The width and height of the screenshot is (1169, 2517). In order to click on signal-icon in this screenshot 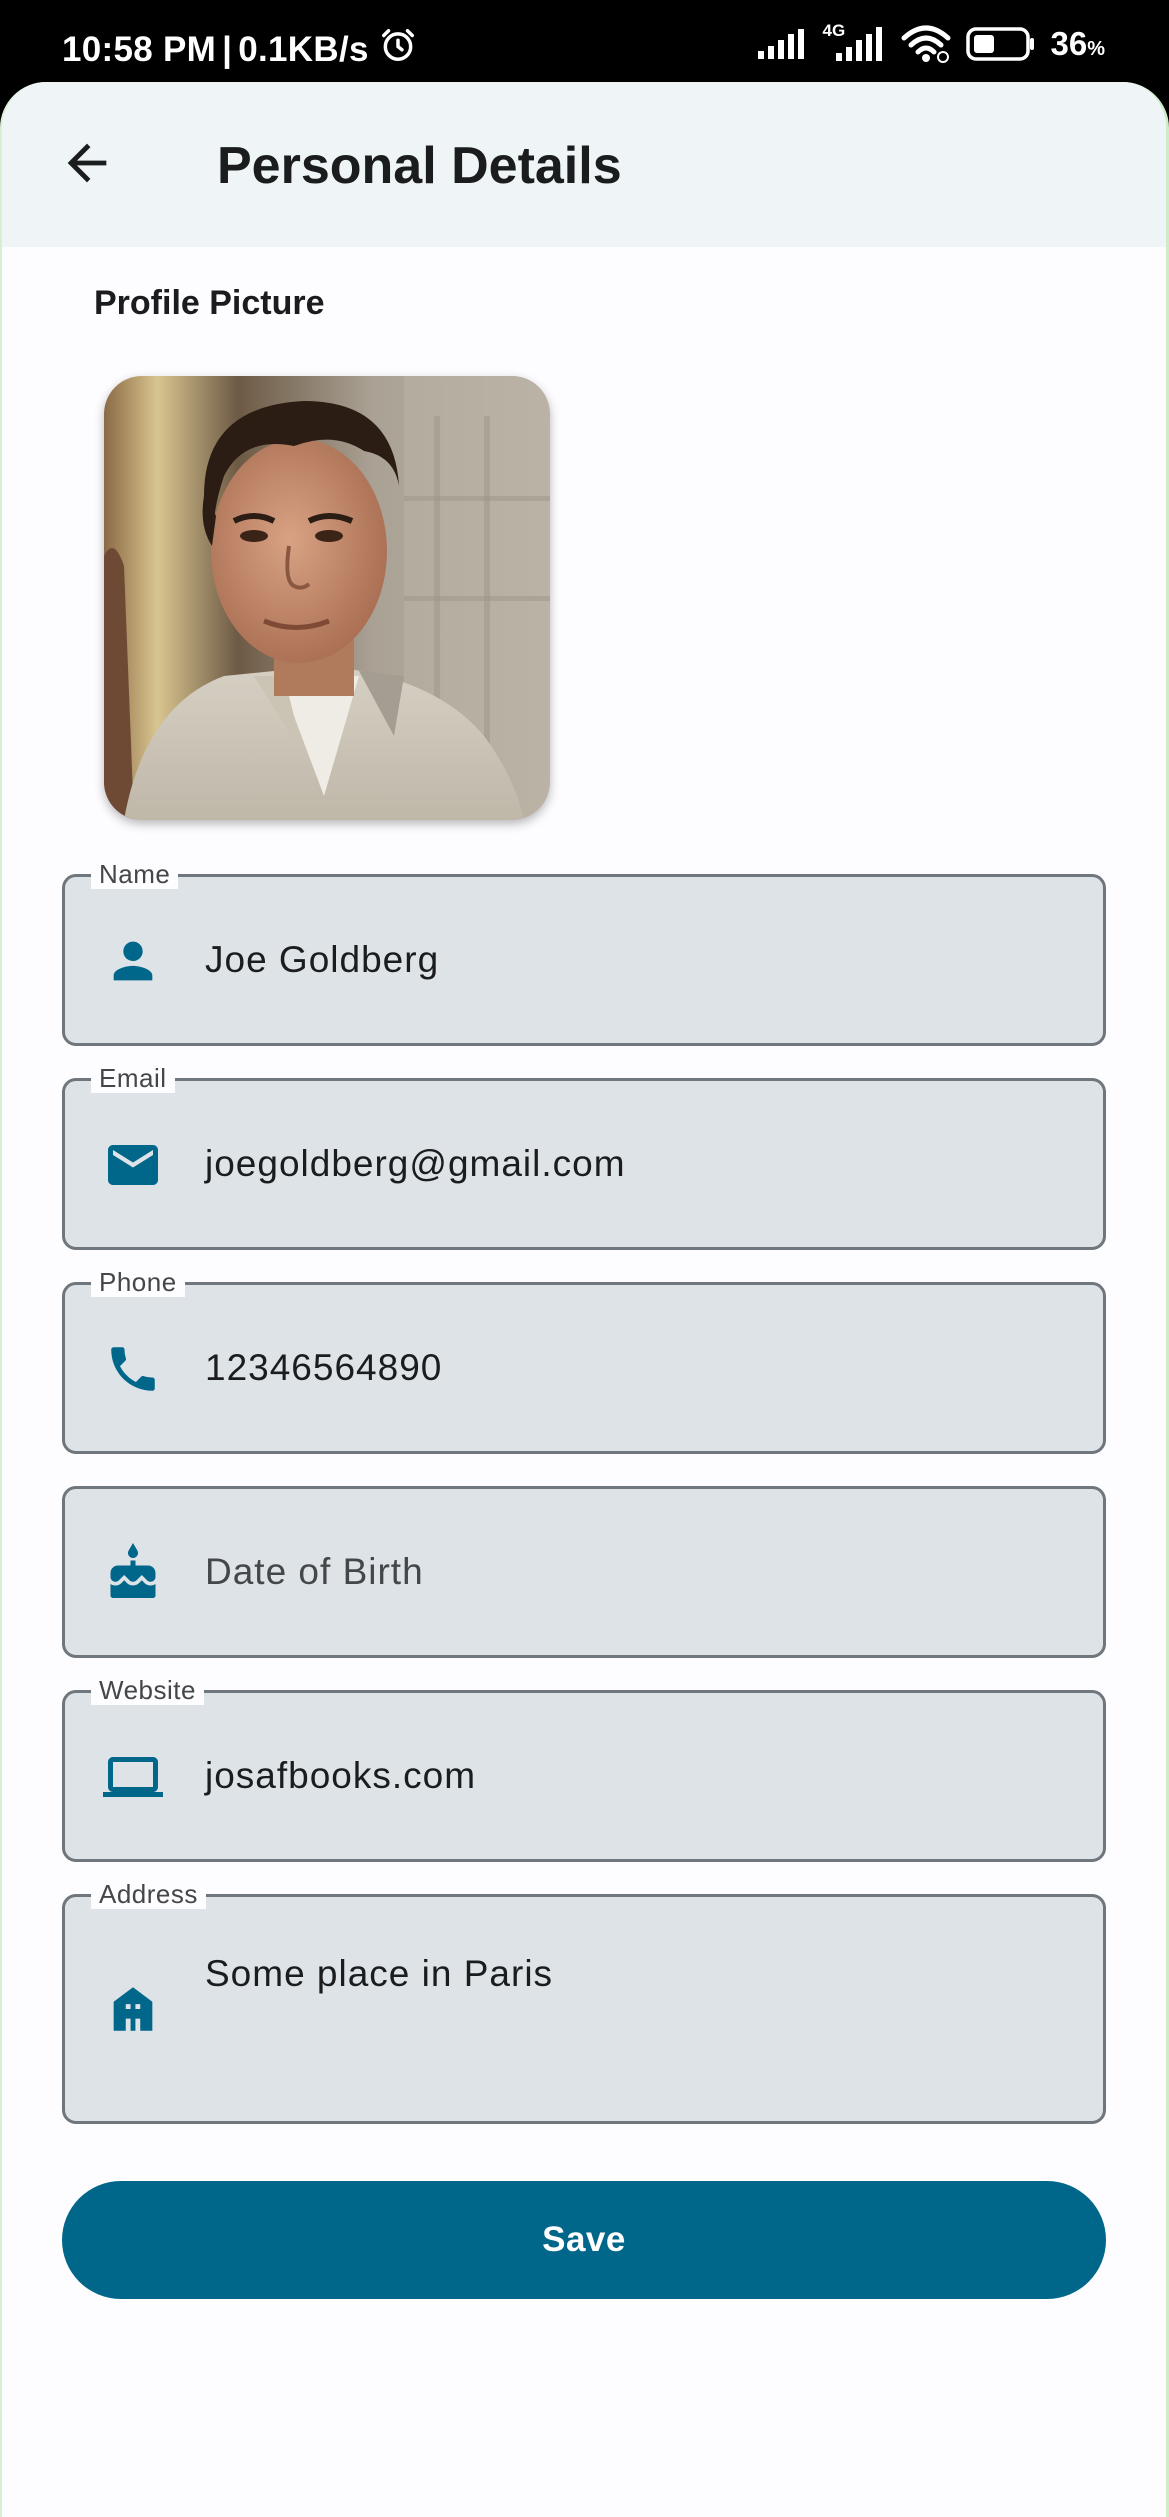, I will do `click(782, 44)`.